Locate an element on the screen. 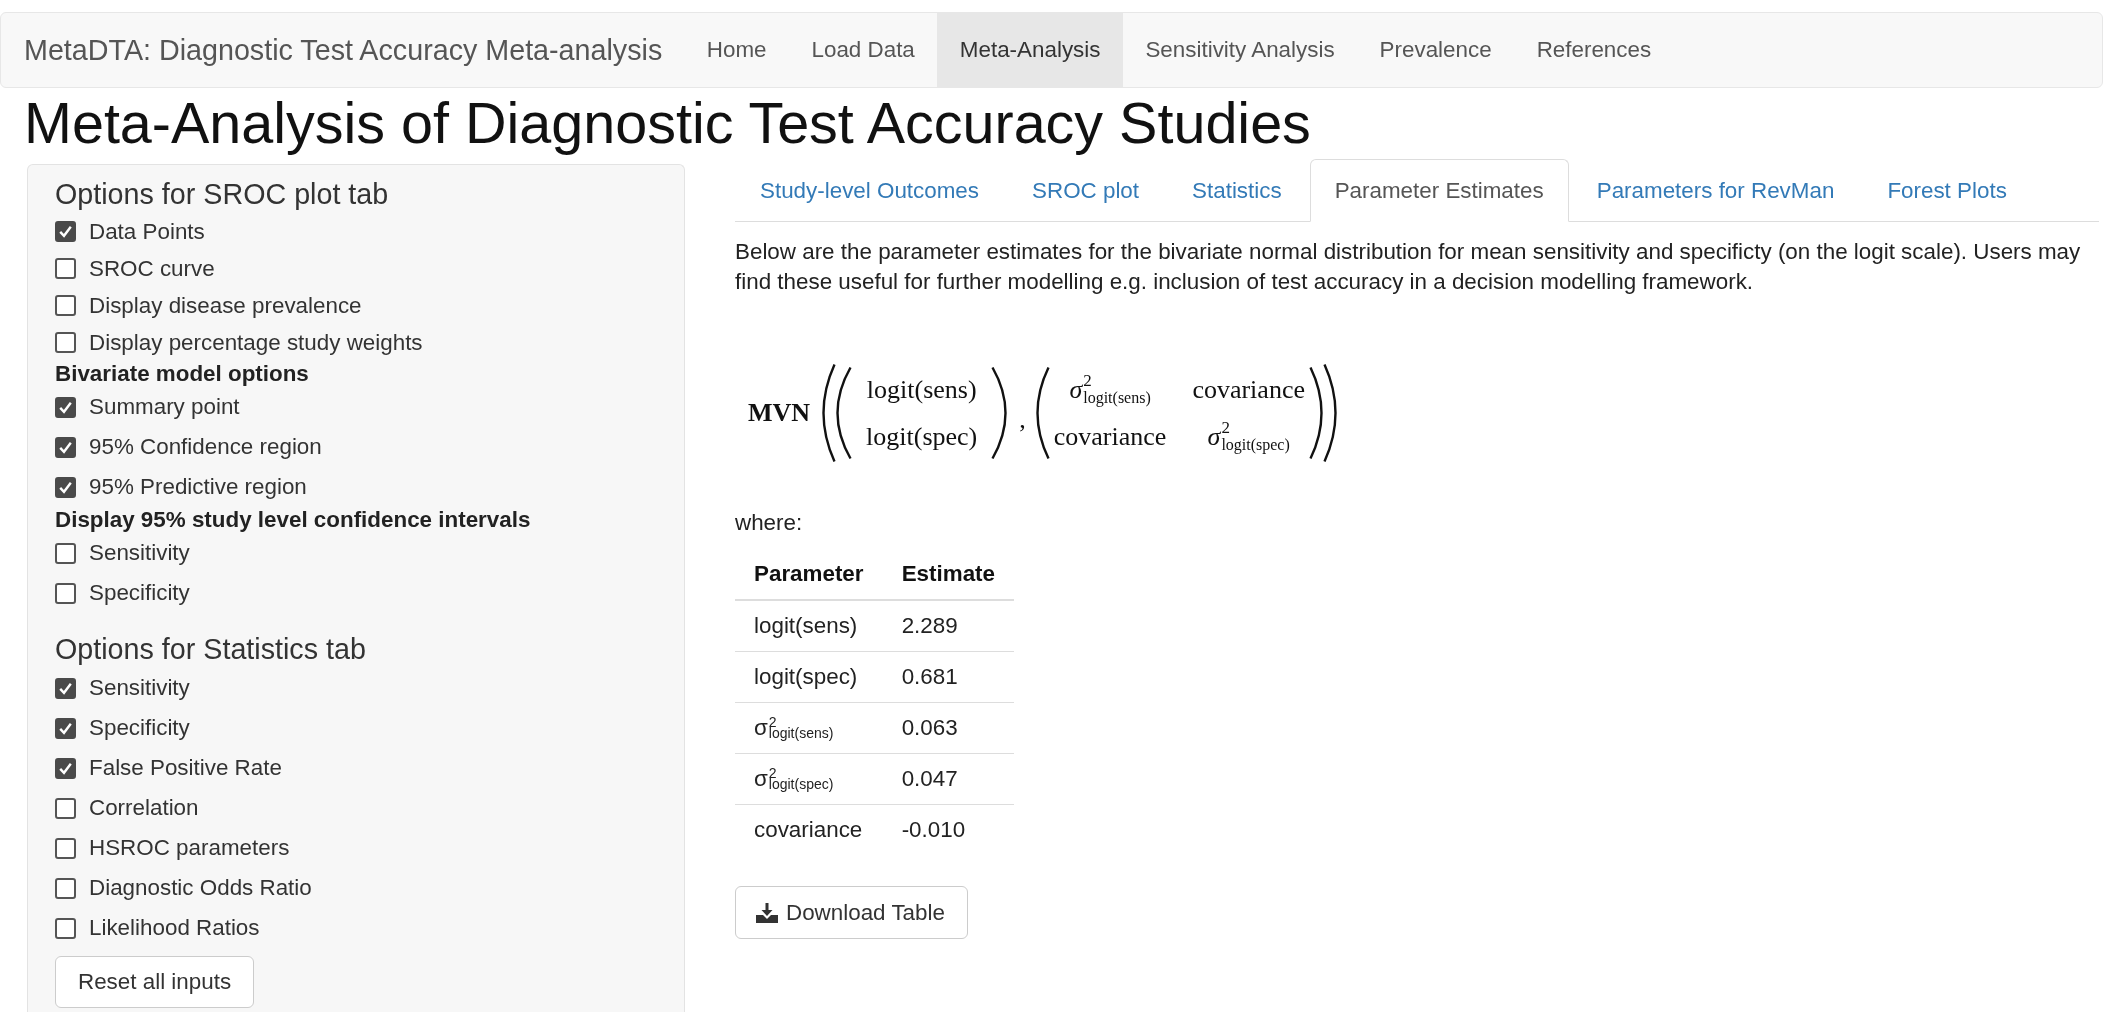  where-label: where: is located at coordinates (769, 523).